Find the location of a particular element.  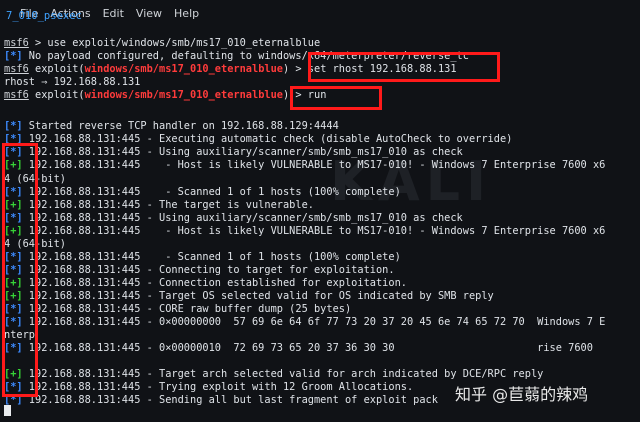

menu-view: View is located at coordinates (149, 13).